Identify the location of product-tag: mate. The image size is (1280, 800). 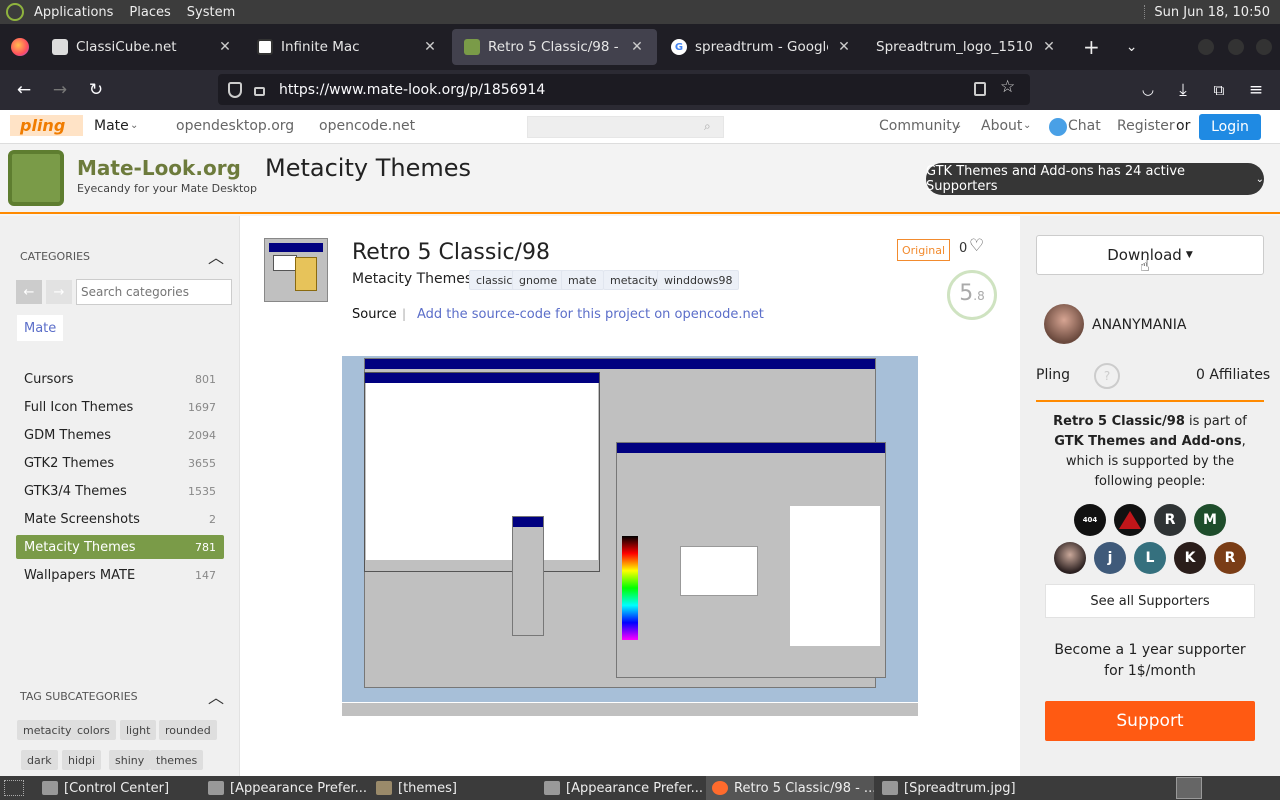
(582, 280).